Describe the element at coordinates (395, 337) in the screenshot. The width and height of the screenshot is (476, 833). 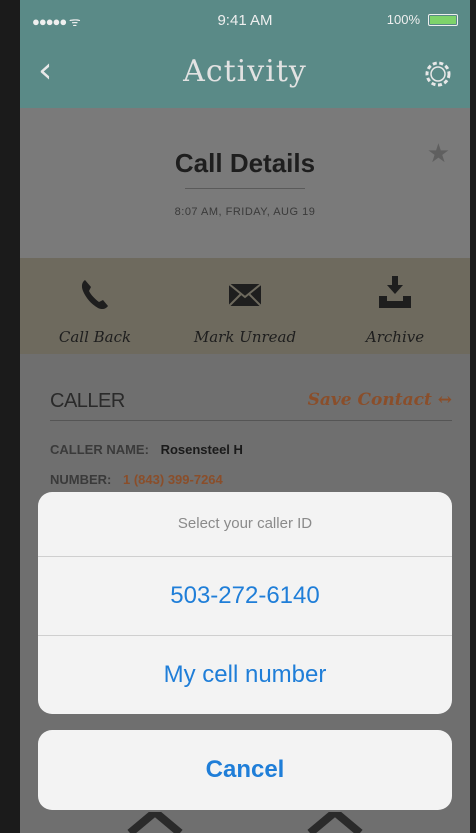
I see `archive-label: Archive` at that location.